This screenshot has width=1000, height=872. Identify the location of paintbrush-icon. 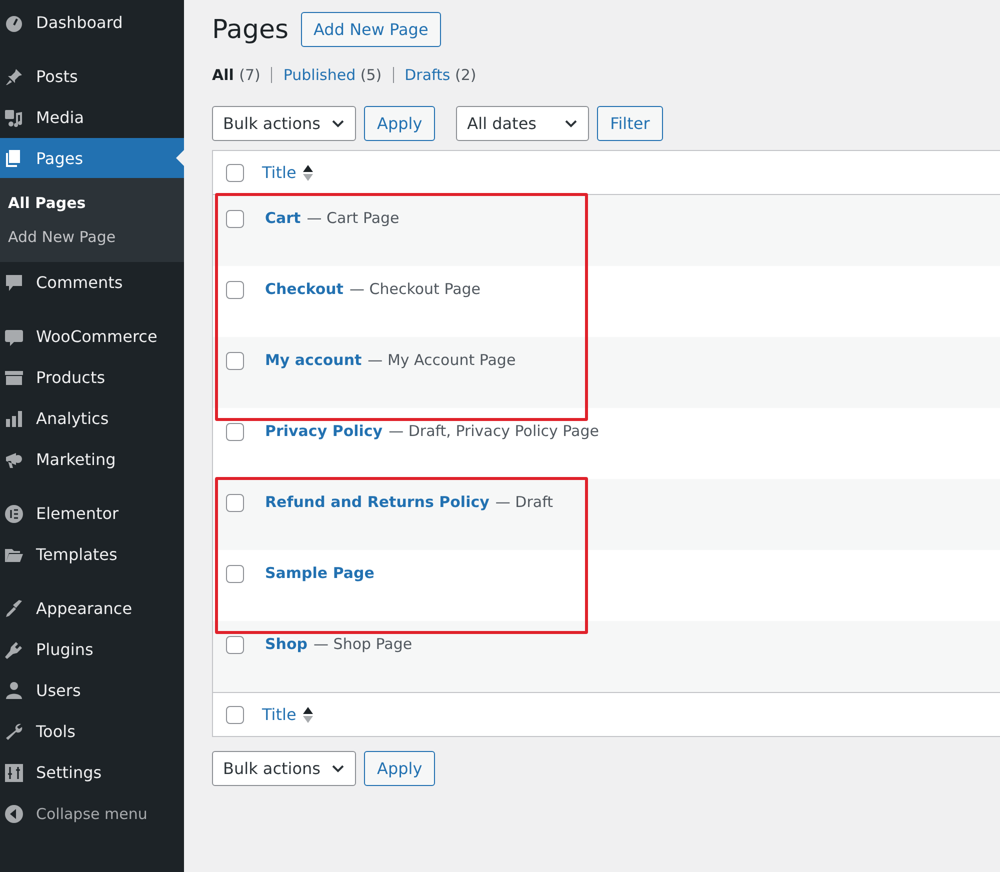
(14, 608).